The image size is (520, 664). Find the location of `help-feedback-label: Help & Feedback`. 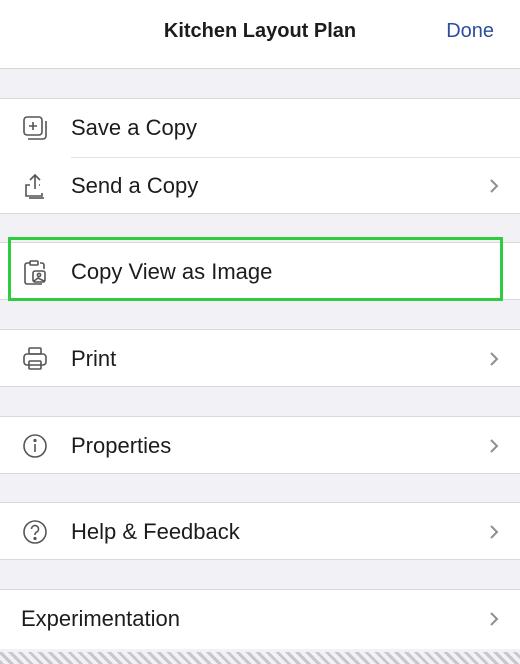

help-feedback-label: Help & Feedback is located at coordinates (155, 531).